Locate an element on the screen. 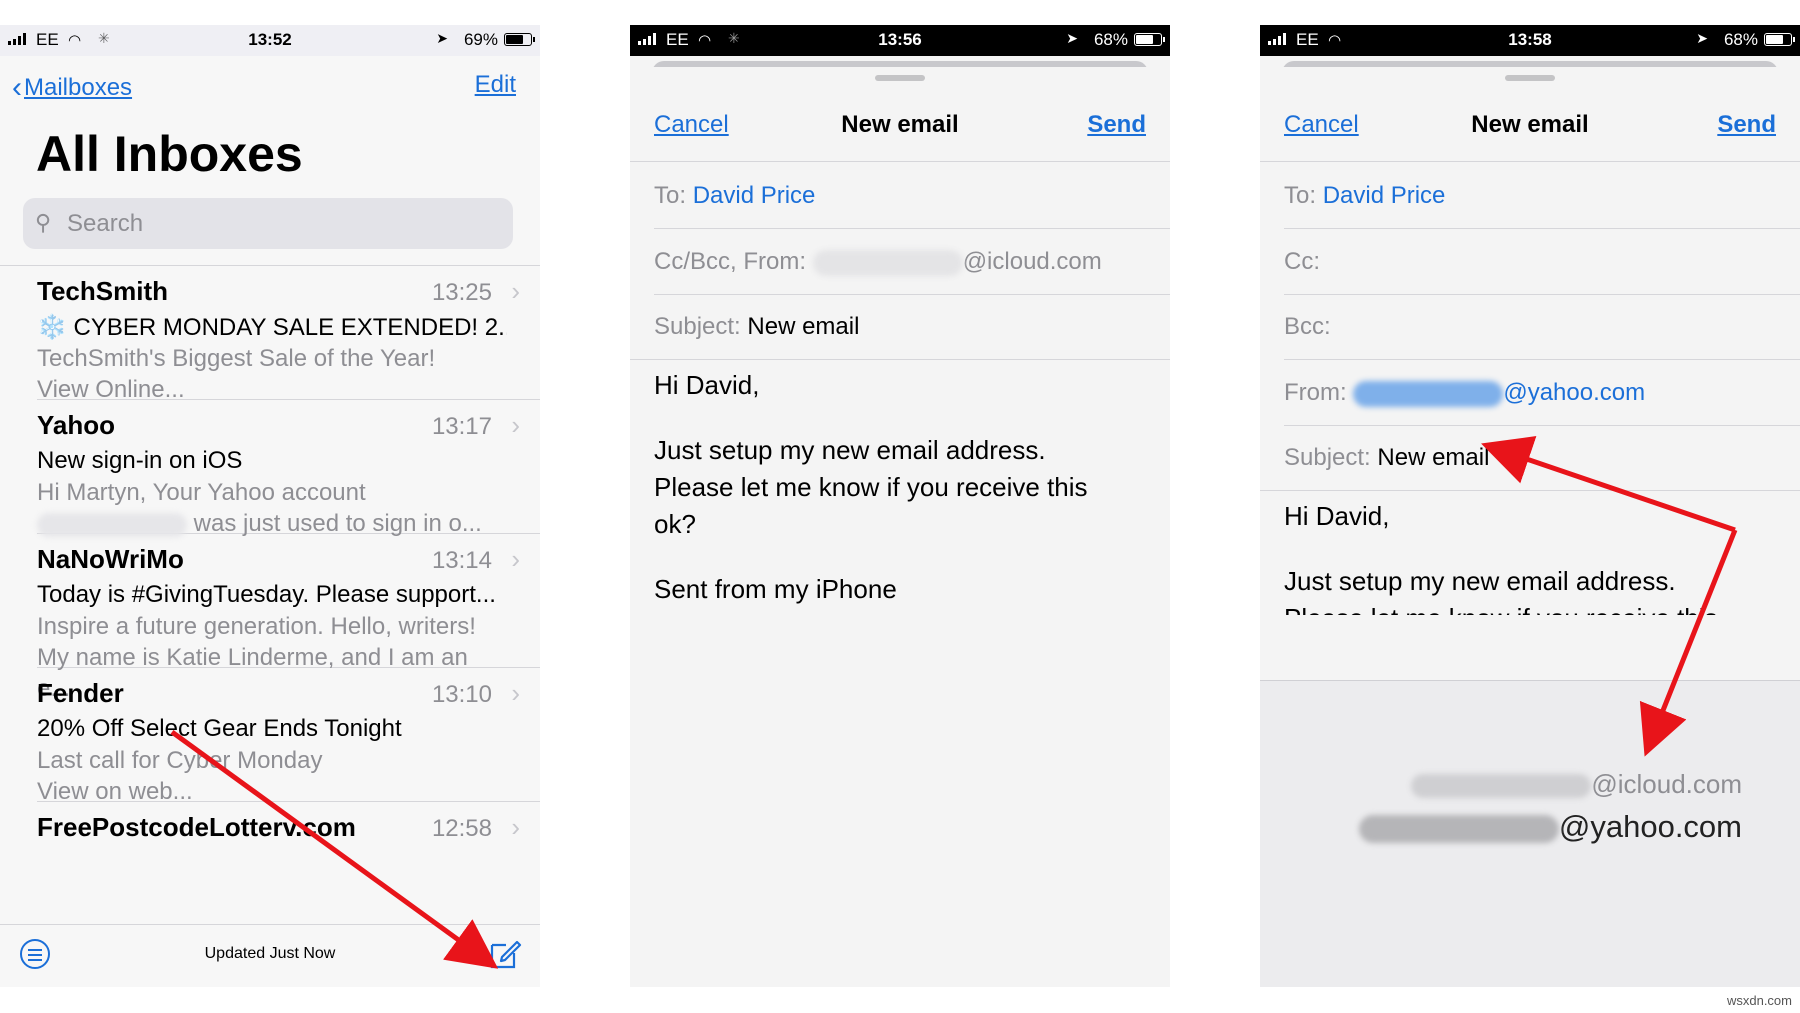 Image resolution: width=1800 pixels, height=1013 pixels. mail-time: 12:58 is located at coordinates (461, 828).